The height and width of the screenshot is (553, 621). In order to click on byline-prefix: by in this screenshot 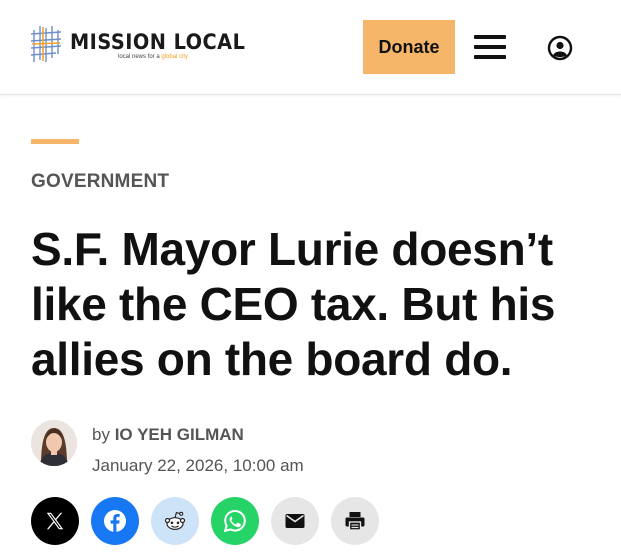, I will do `click(101, 434)`.